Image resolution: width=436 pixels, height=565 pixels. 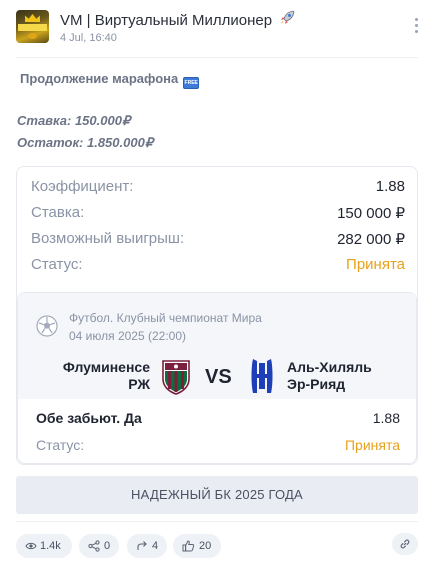 What do you see at coordinates (205, 546) in the screenshot?
I see `likes-count: 20` at bounding box center [205, 546].